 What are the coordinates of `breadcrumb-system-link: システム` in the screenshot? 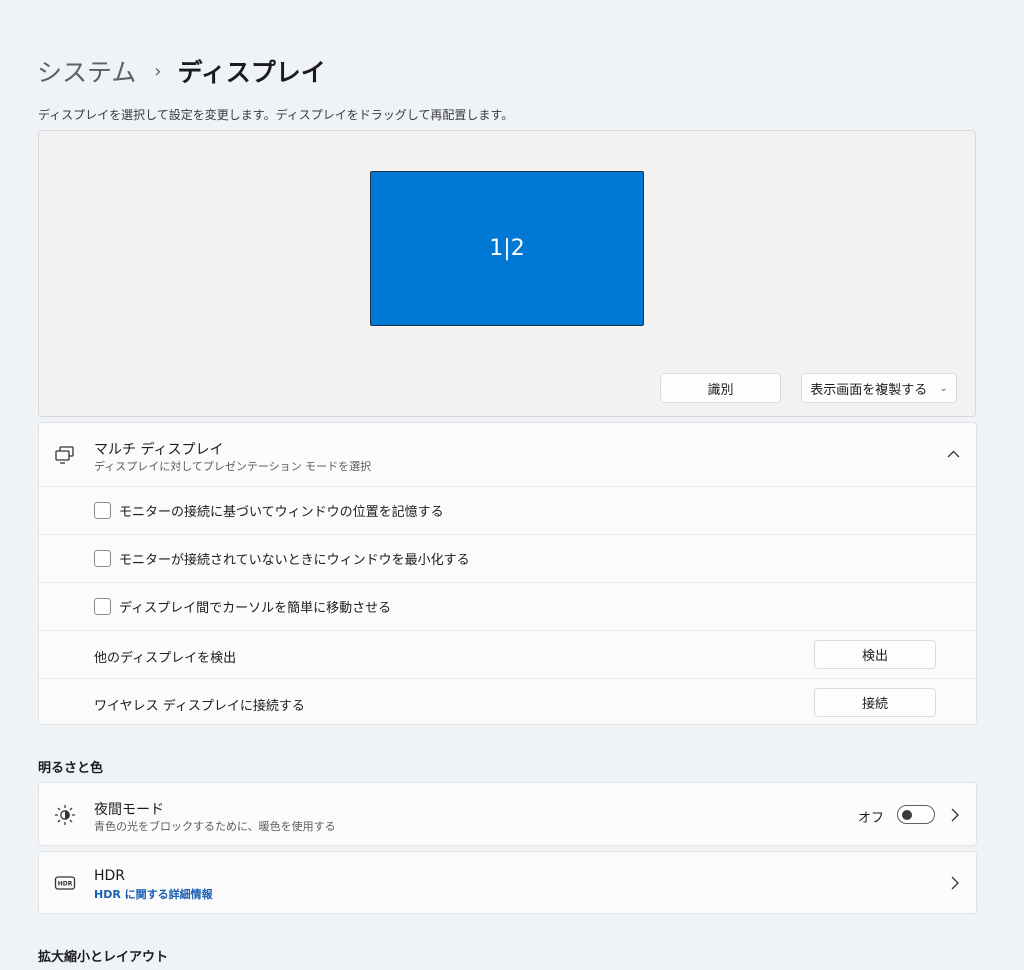 It's located at (86, 71).